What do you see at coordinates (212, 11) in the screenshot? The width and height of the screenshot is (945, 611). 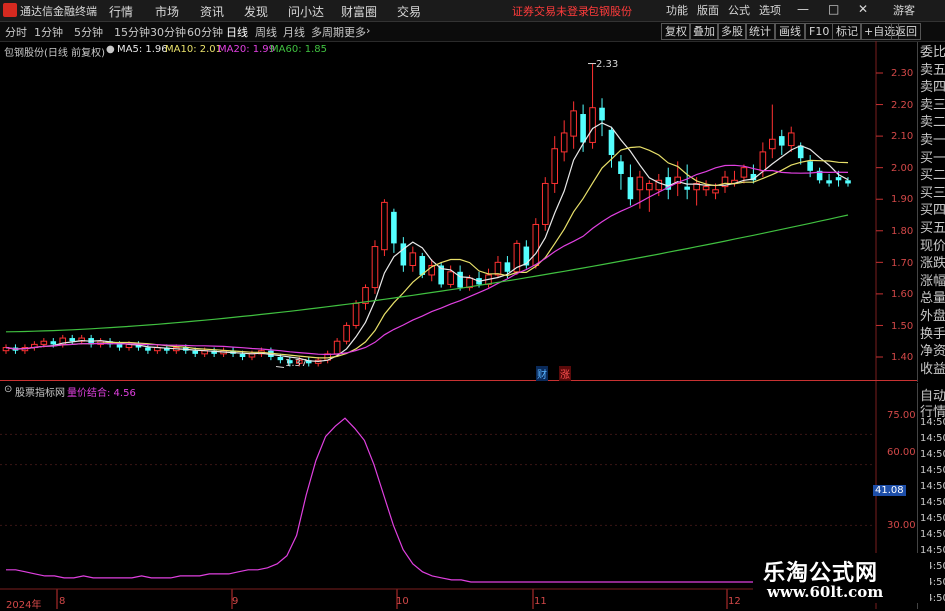 I see `menu-zixun: 资讯` at bounding box center [212, 11].